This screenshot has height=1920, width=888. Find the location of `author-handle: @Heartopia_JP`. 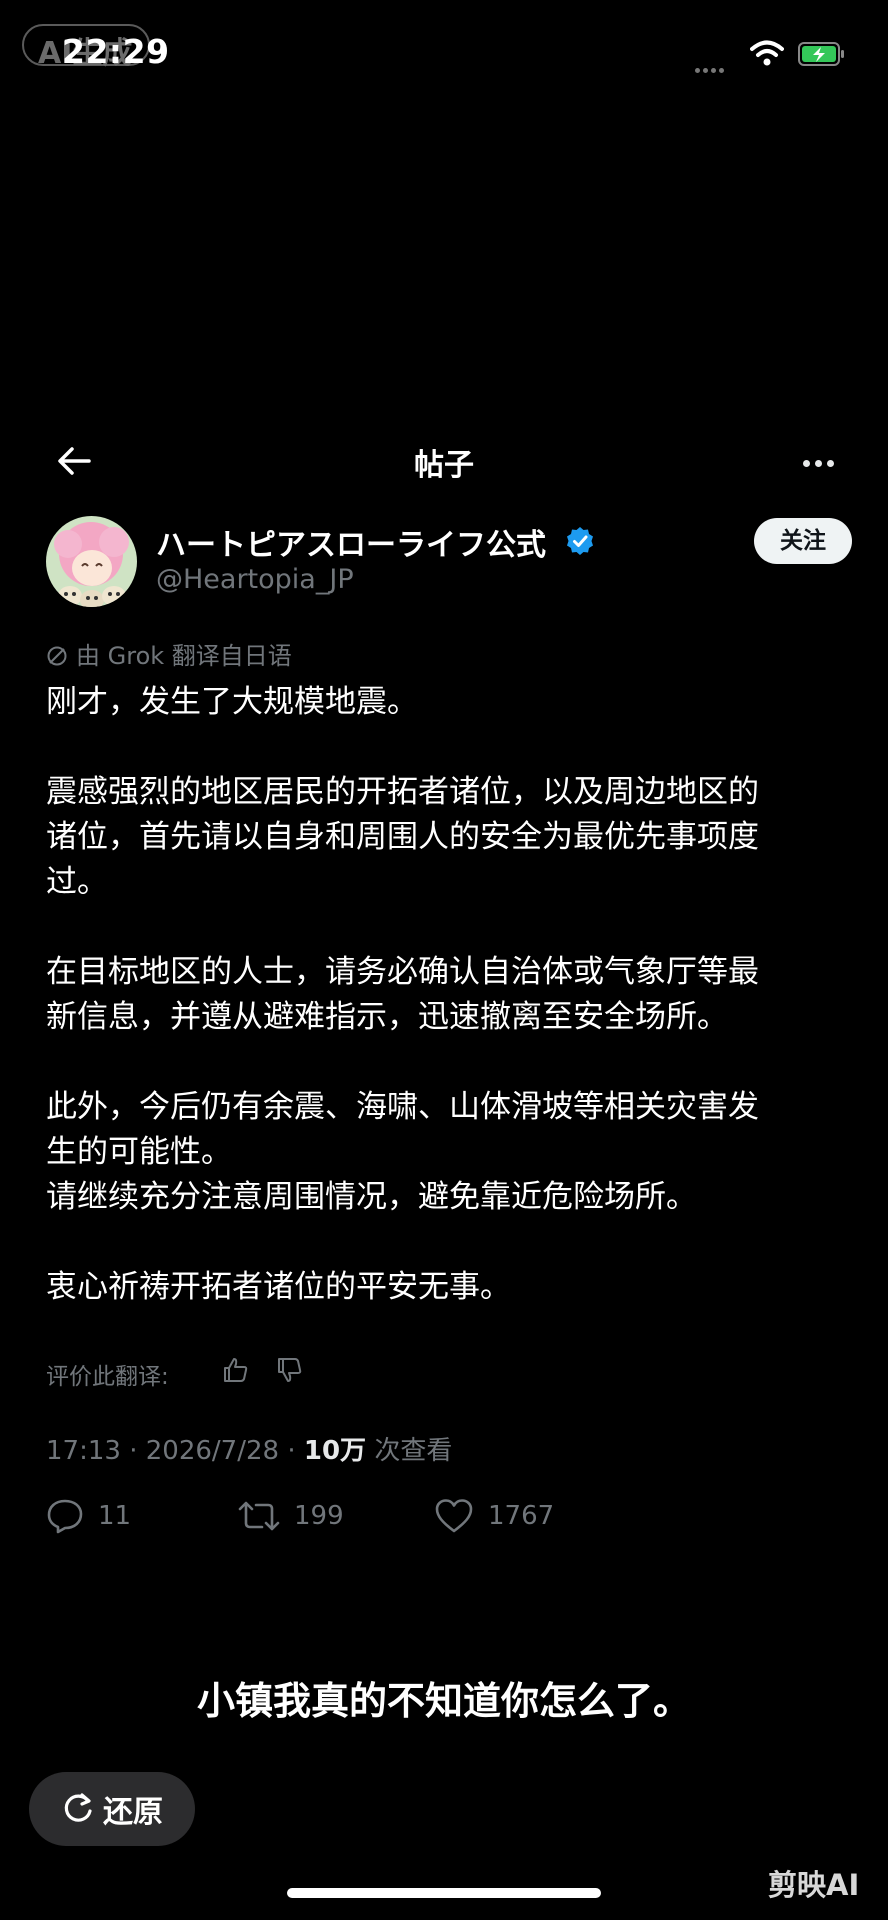

author-handle: @Heartopia_JP is located at coordinates (255, 579).